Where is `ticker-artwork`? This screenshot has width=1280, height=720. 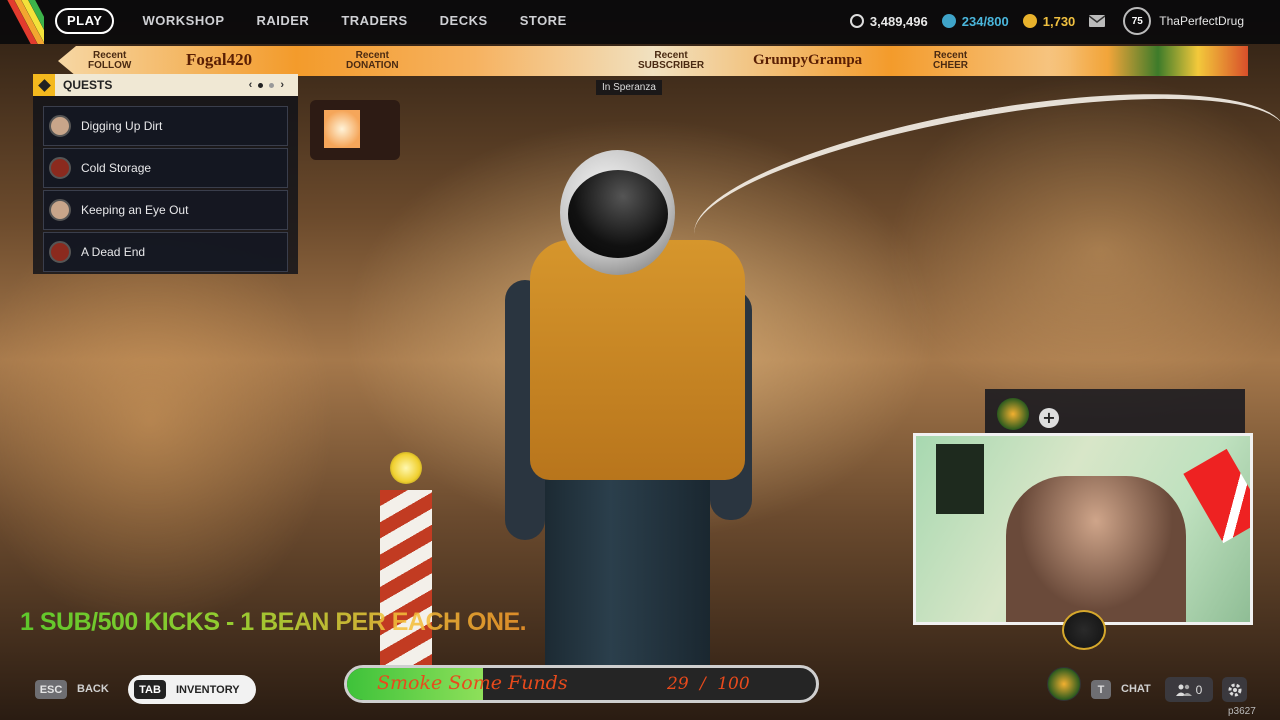
ticker-artwork is located at coordinates (1148, 61).